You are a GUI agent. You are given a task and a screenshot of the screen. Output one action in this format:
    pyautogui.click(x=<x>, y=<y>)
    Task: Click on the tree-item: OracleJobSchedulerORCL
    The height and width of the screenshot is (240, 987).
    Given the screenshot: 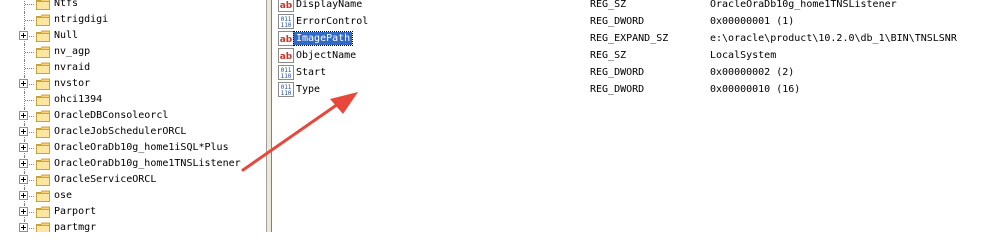 What is the action you would take?
    pyautogui.click(x=133, y=132)
    